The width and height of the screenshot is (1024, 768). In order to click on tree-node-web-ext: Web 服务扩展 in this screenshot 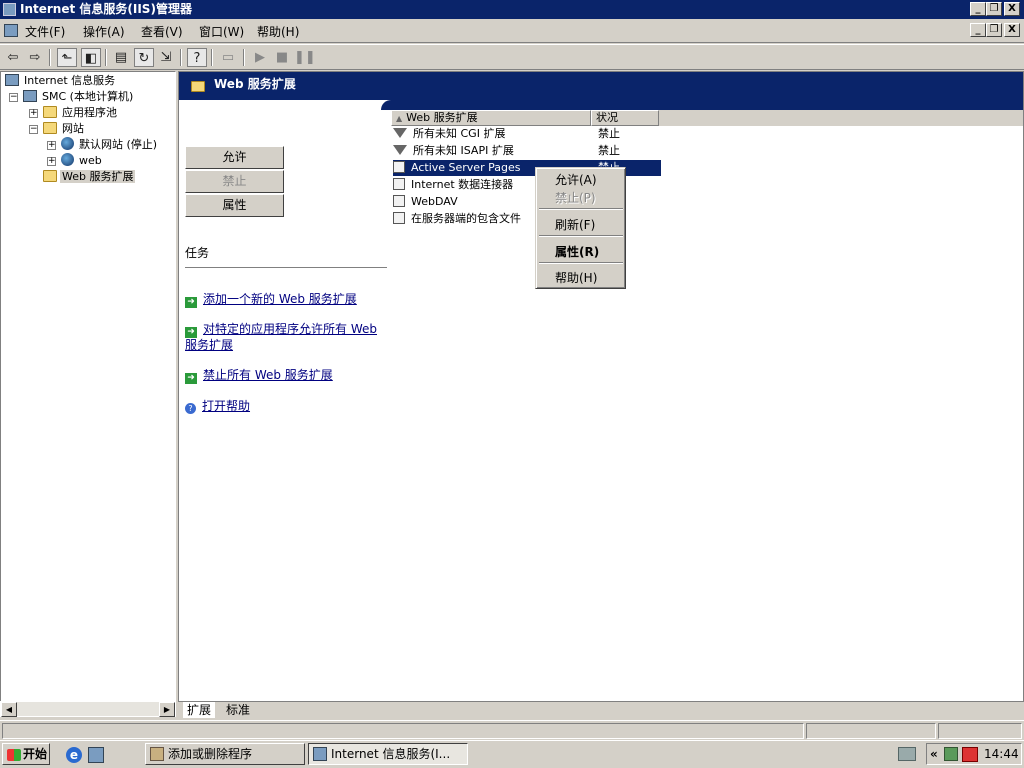, I will do `click(89, 176)`.